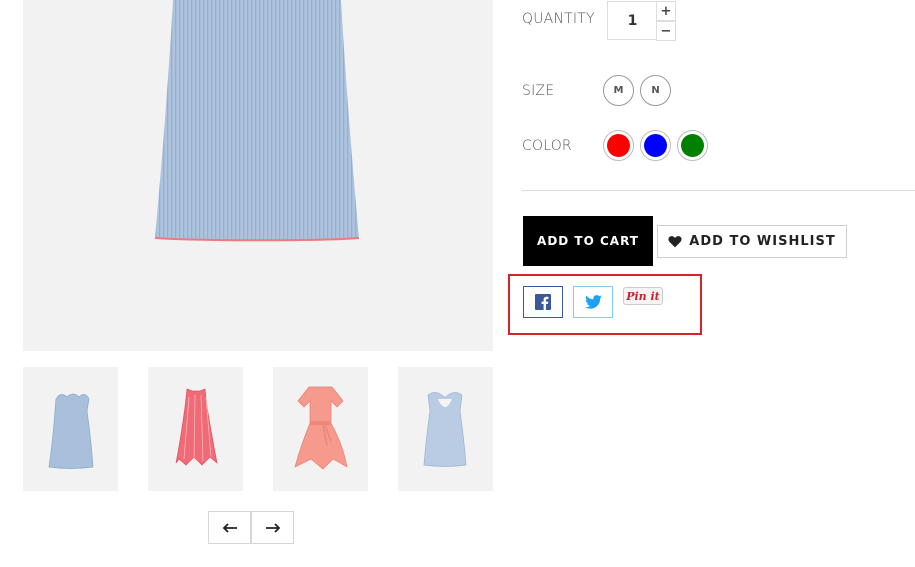  What do you see at coordinates (258, 429) in the screenshot?
I see `thumbnail-strip` at bounding box center [258, 429].